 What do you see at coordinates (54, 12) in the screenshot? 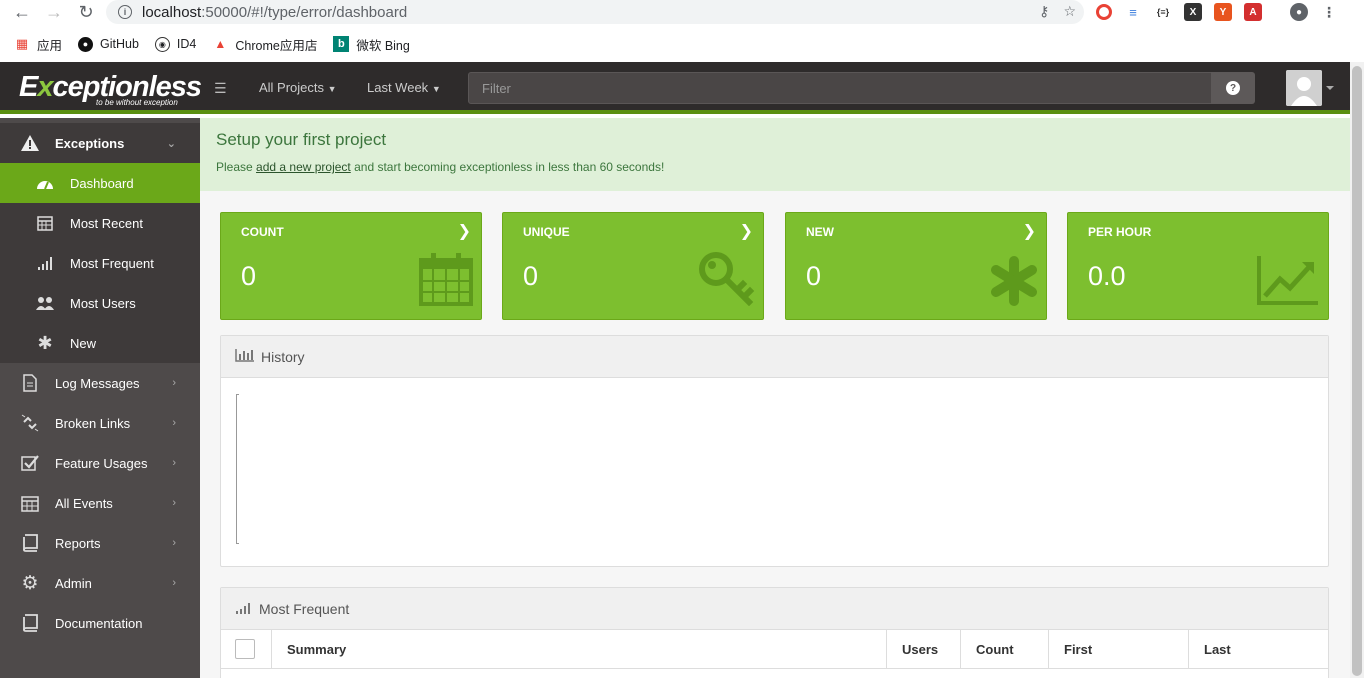
I see `forward-icon: →` at bounding box center [54, 12].